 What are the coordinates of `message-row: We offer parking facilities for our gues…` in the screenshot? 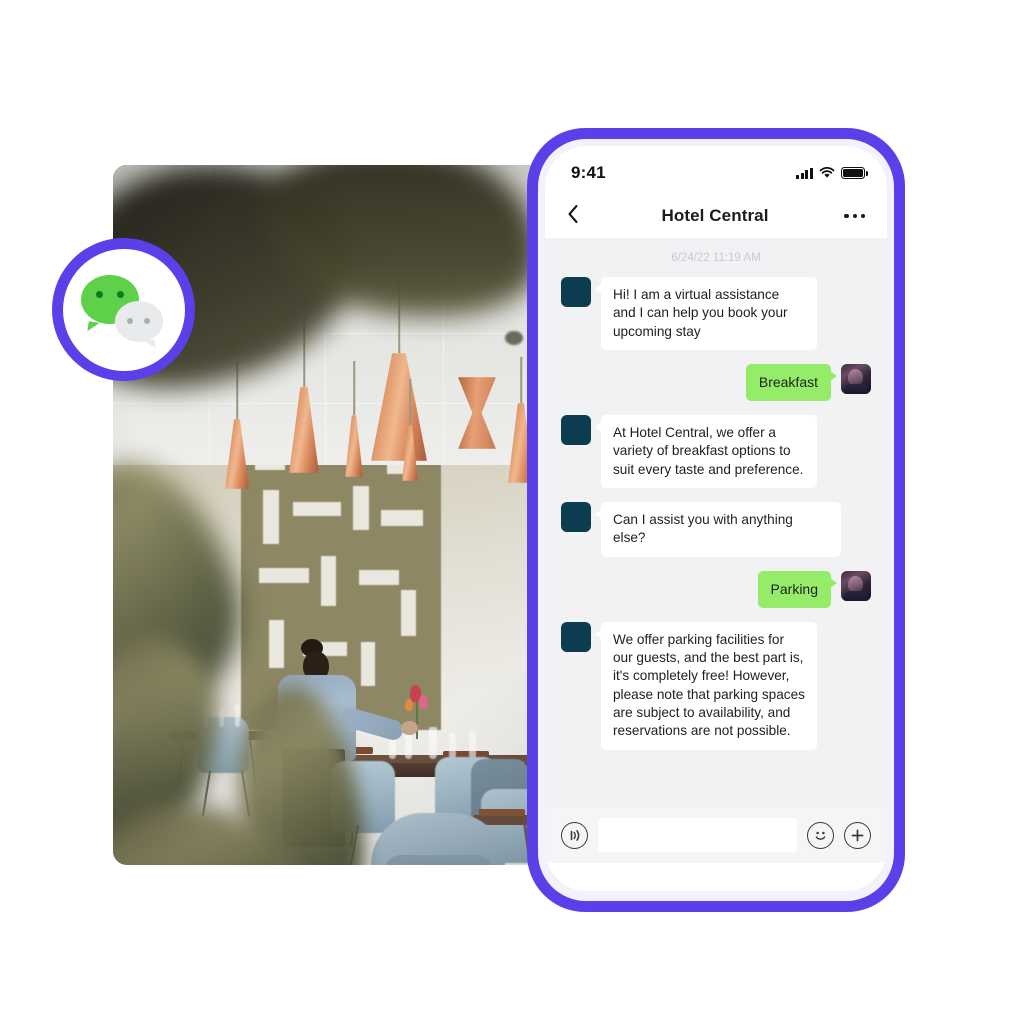 It's located at (716, 685).